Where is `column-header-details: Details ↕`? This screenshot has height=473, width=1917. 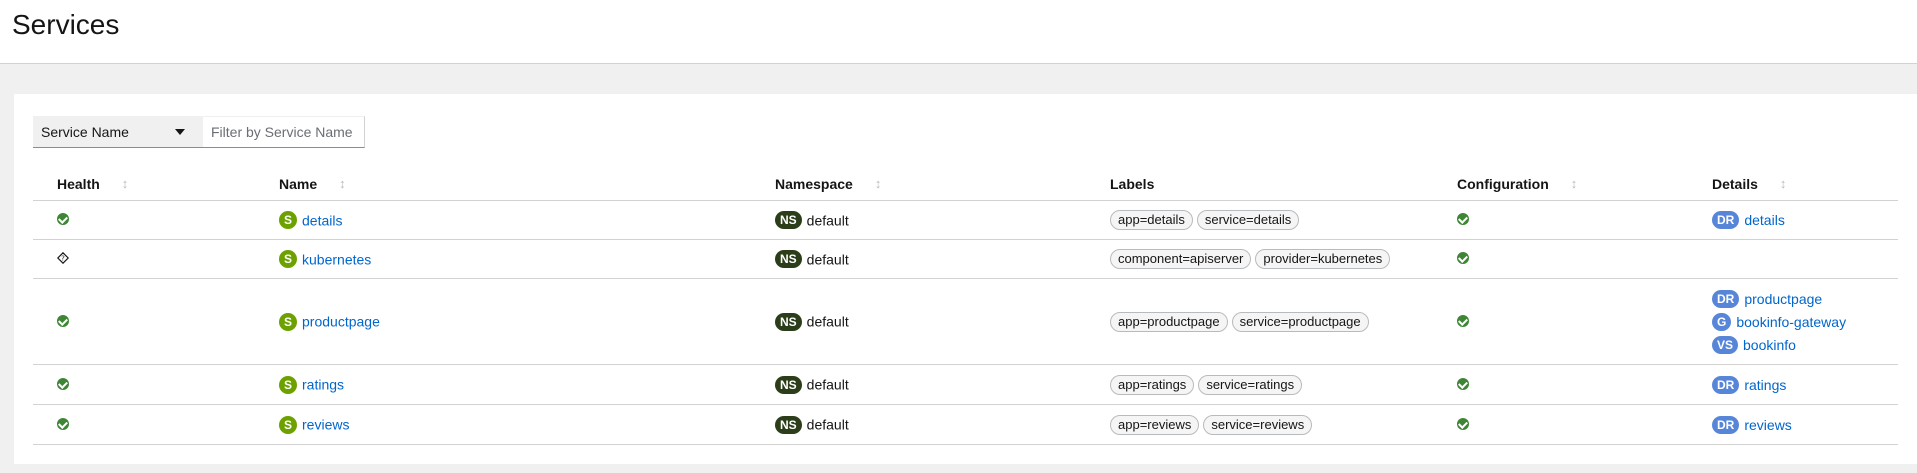
column-header-details: Details ↕ is located at coordinates (1805, 184).